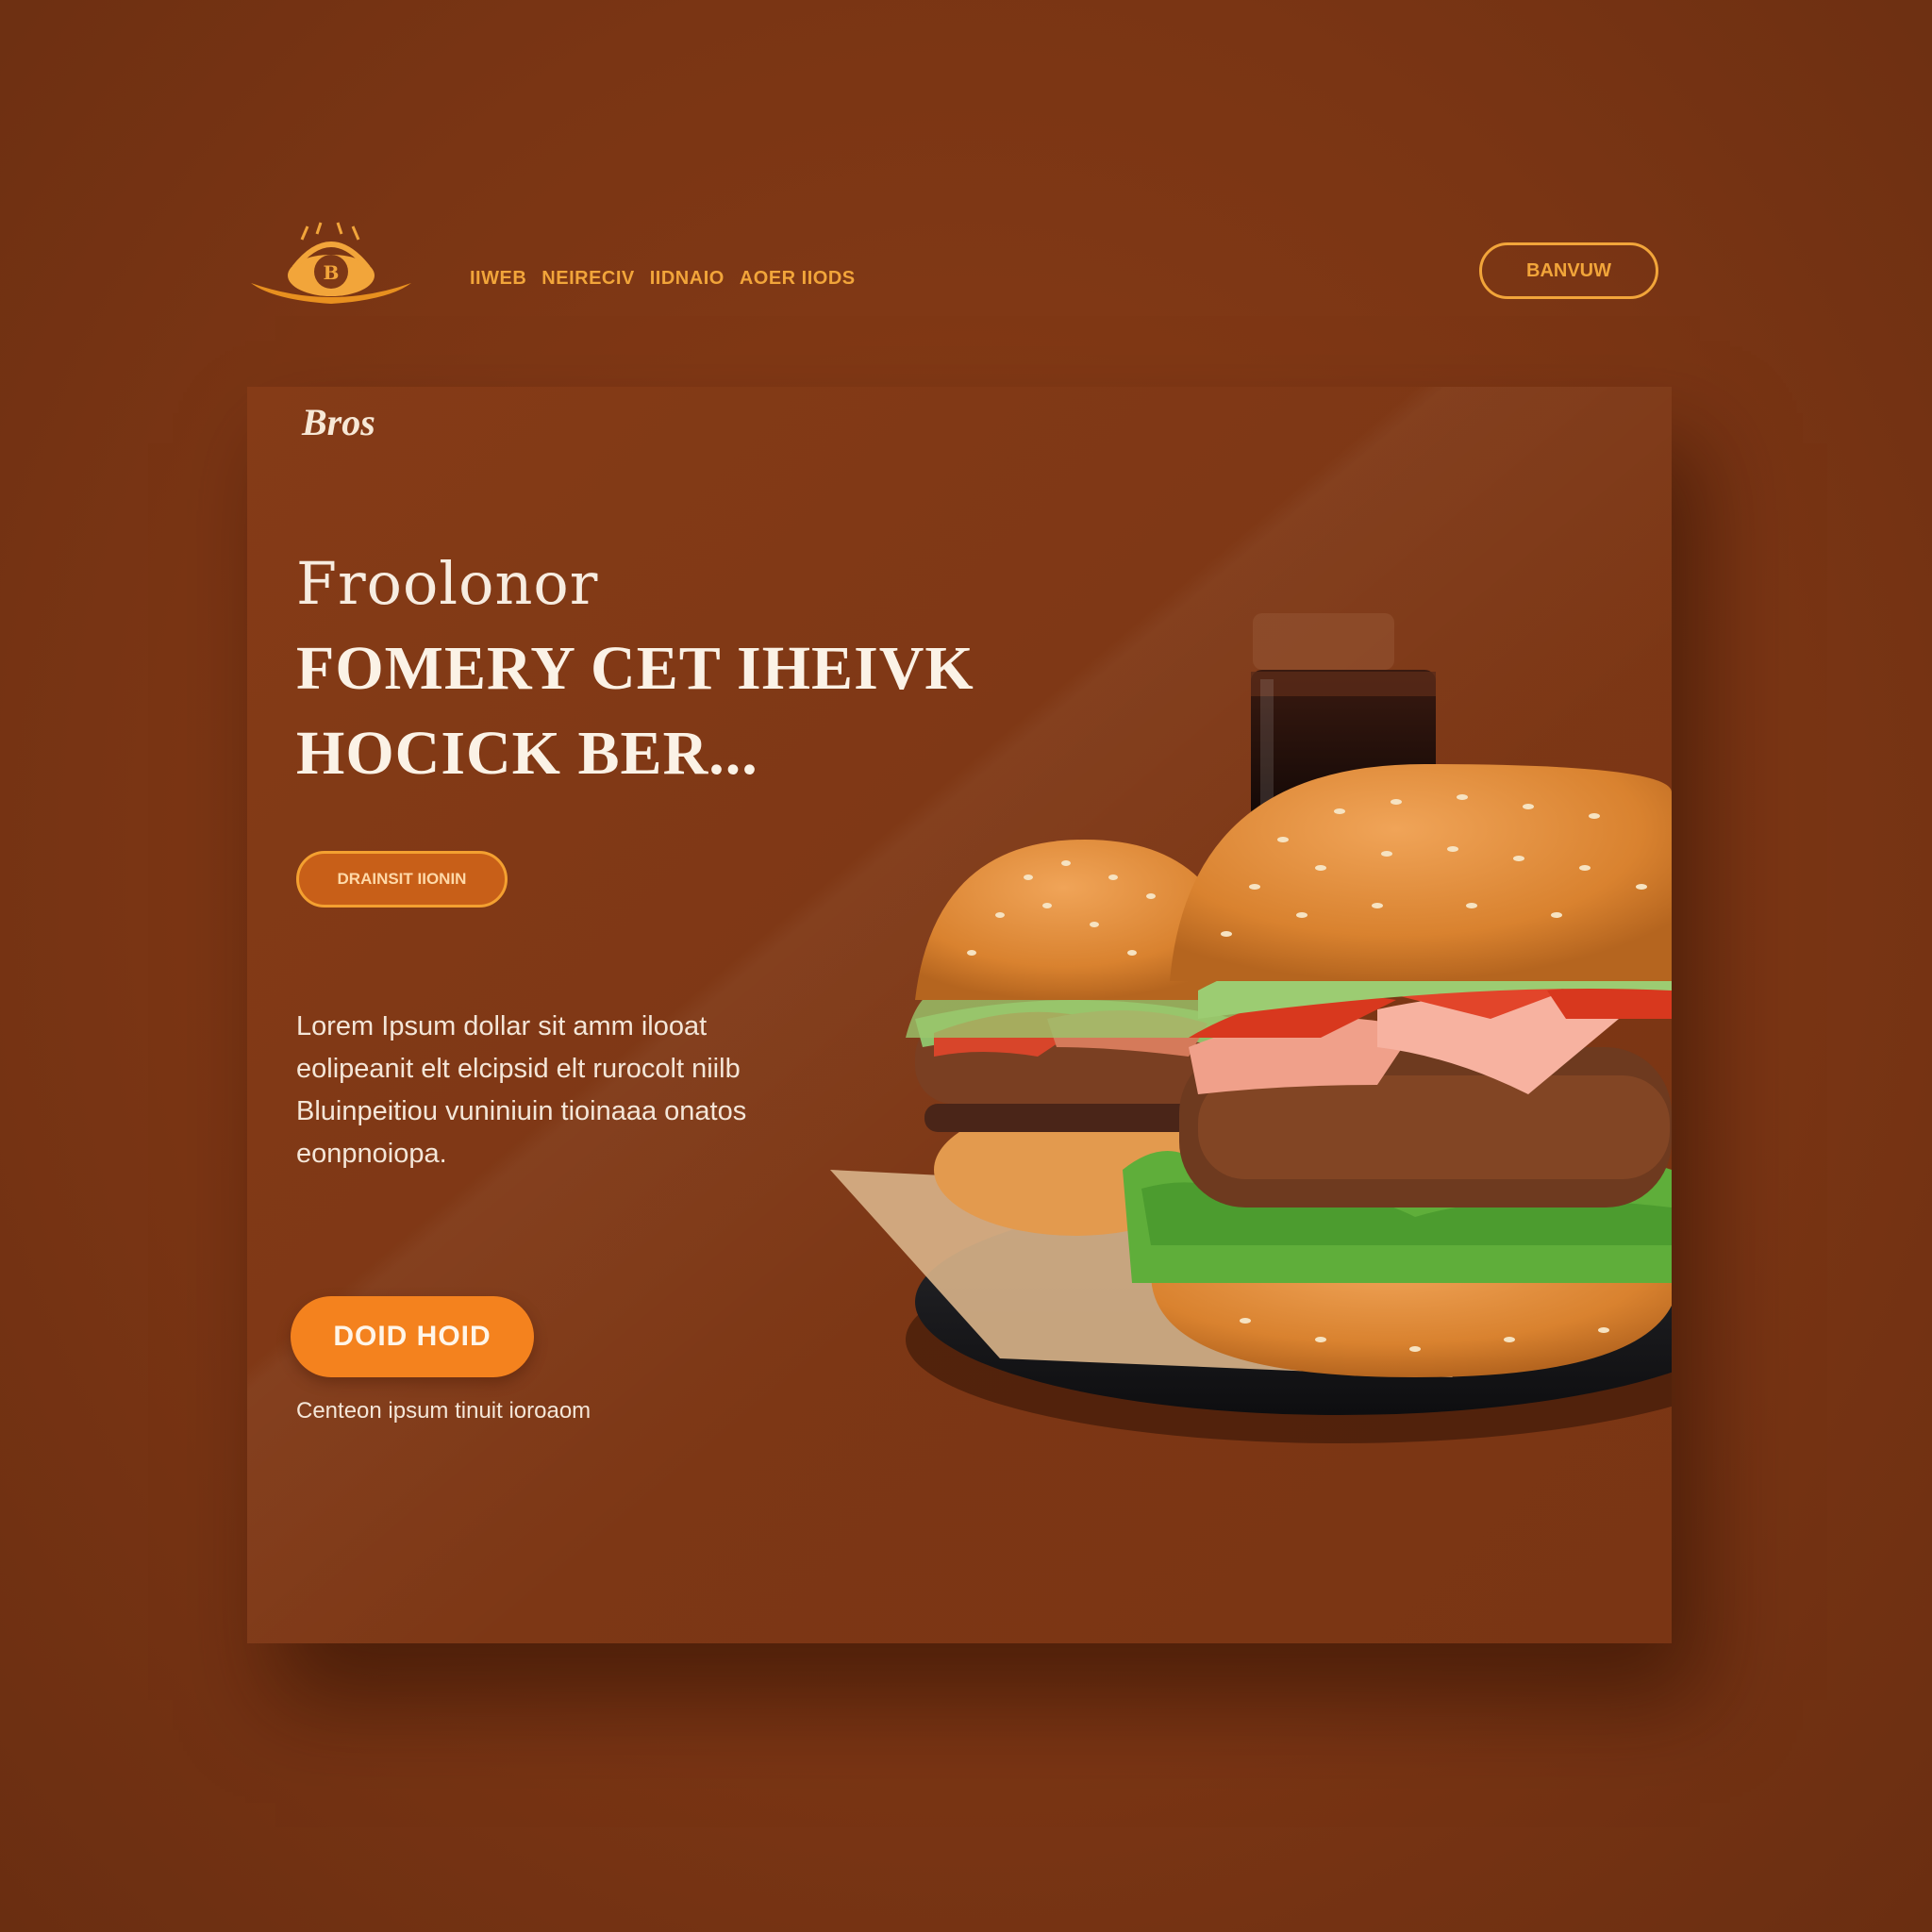 Image resolution: width=1932 pixels, height=1932 pixels. I want to click on brand-wordmark: Bros, so click(339, 422).